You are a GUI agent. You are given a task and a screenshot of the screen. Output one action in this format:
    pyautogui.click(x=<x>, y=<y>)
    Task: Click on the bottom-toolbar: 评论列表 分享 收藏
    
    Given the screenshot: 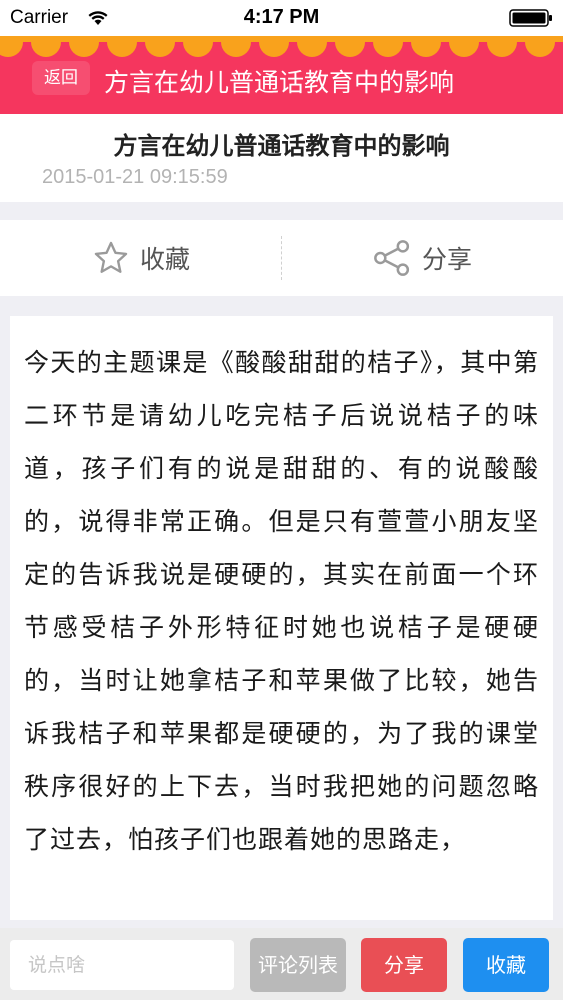 What is the action you would take?
    pyautogui.click(x=281, y=964)
    